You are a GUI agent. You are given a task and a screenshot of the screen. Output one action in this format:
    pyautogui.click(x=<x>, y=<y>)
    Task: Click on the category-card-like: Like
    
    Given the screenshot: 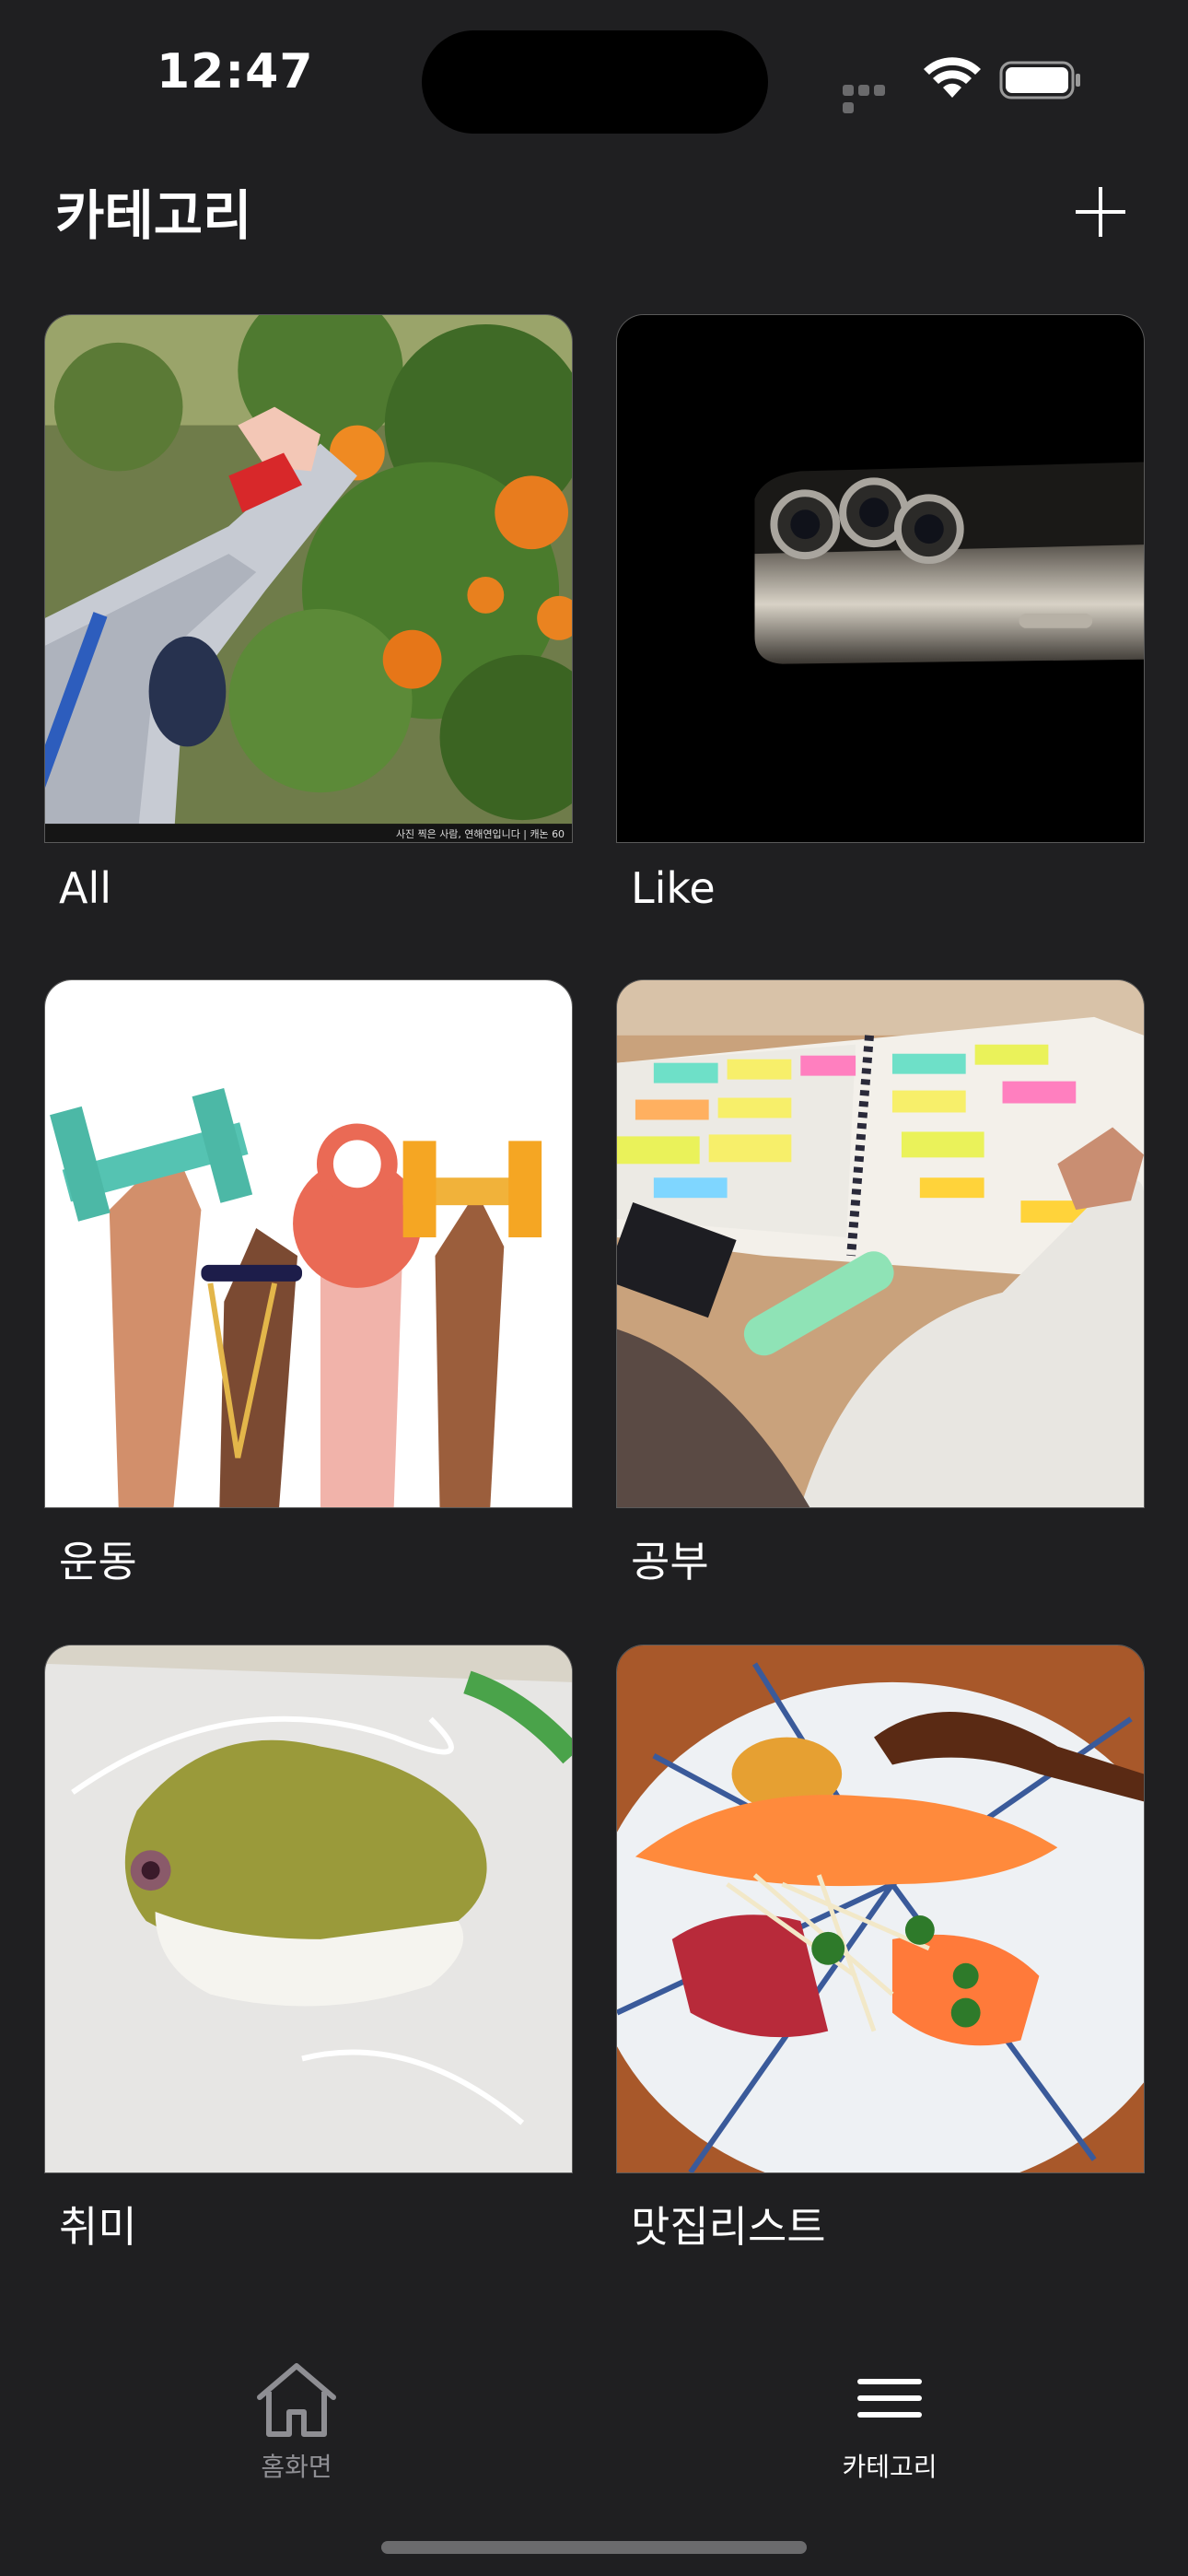 What is the action you would take?
    pyautogui.click(x=880, y=613)
    